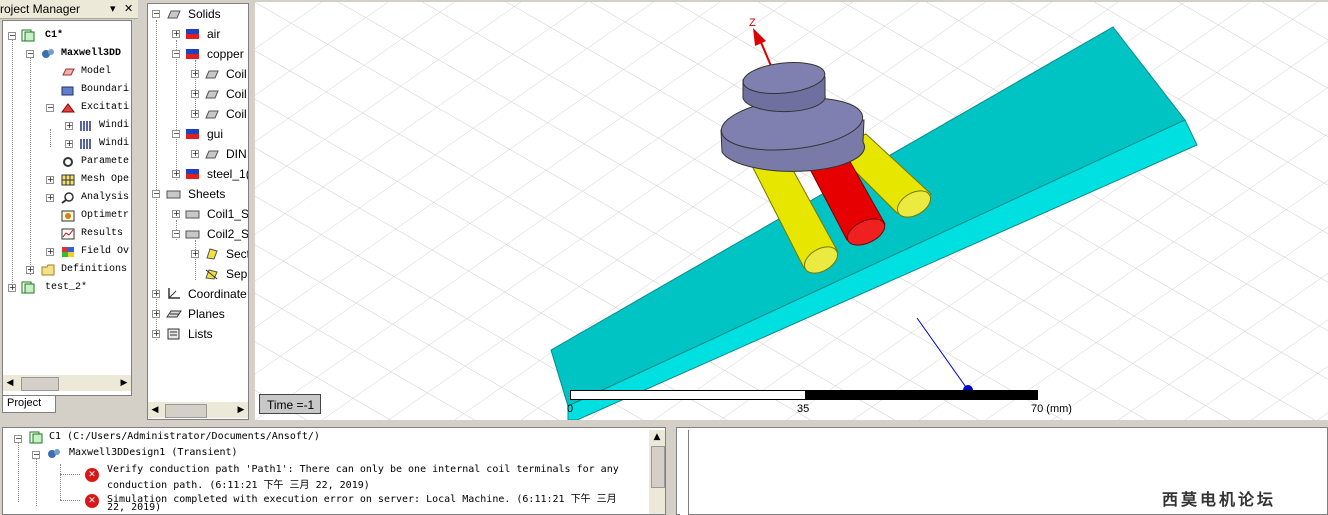  Describe the element at coordinates (69, 126) in the screenshot. I see `expander-winding-1: +` at that location.